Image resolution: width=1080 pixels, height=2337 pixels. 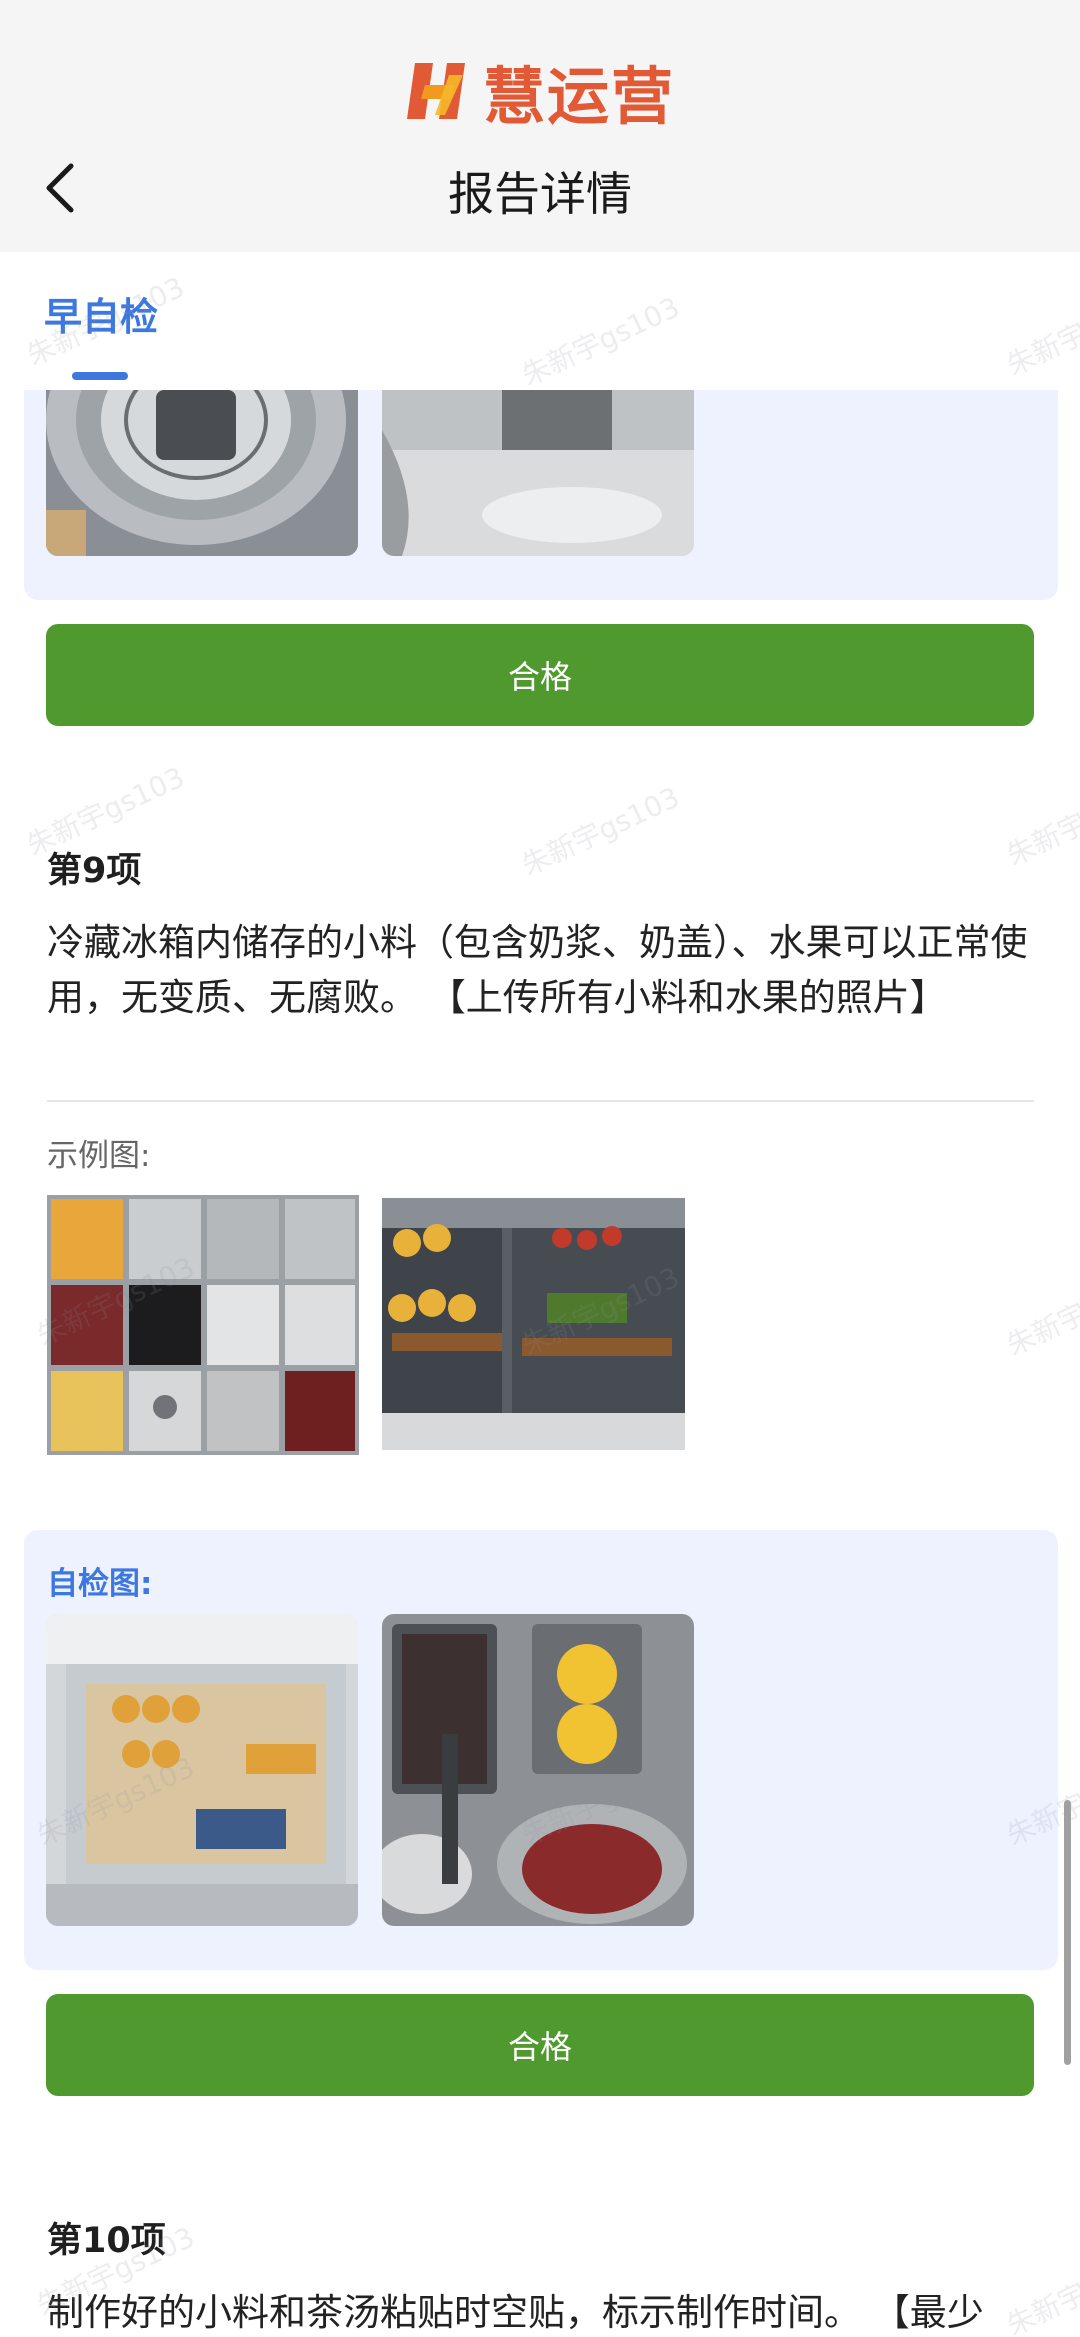 I want to click on nav-row: 报告详情, so click(x=540, y=190).